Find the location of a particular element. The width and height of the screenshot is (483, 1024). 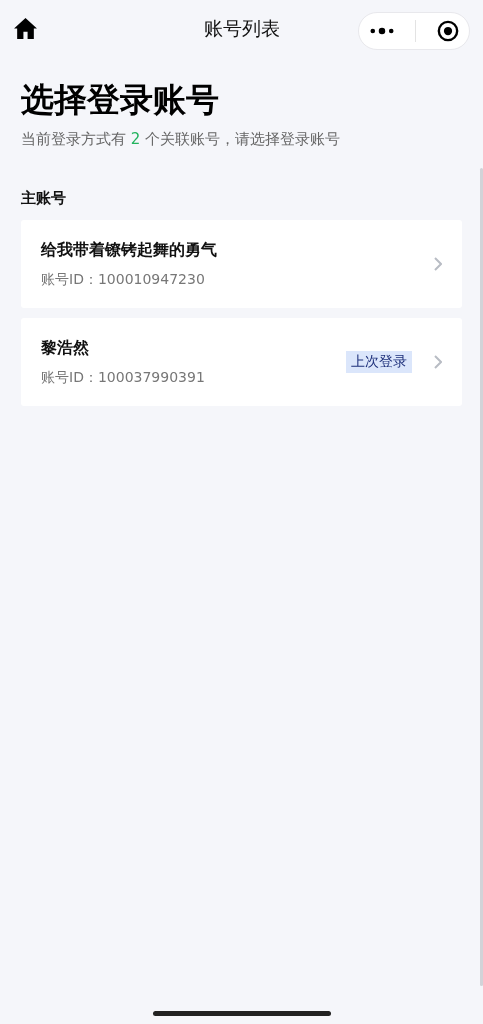

home-icon is located at coordinates (25, 28).